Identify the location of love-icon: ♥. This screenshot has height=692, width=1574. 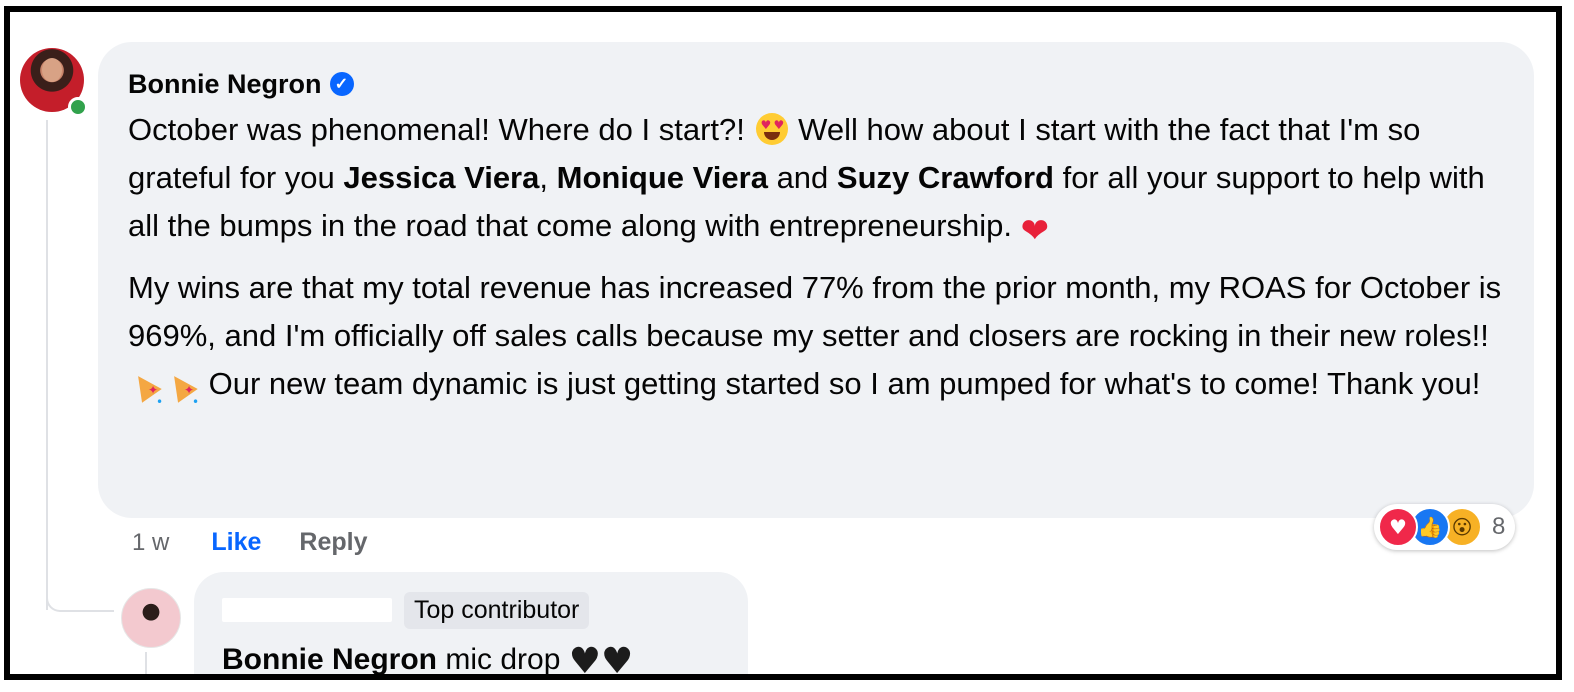
(1398, 527).